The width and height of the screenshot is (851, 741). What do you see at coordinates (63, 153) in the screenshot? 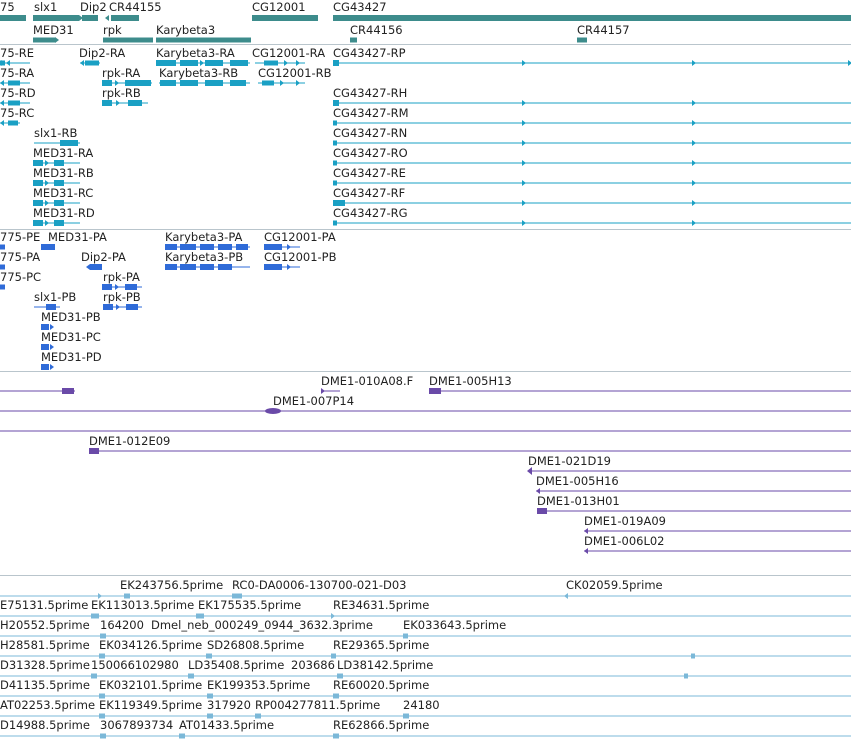
I see `transcript-label: MED31-RA` at bounding box center [63, 153].